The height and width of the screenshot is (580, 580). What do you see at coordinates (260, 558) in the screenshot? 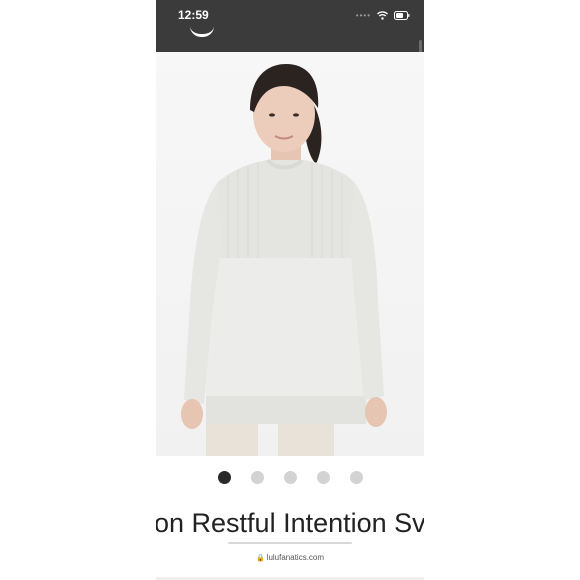
I see `lock-icon: 🔒` at bounding box center [260, 558].